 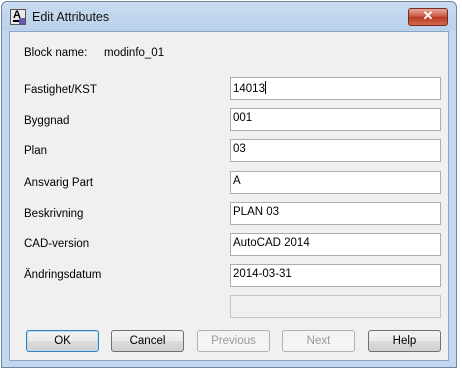 I want to click on autocad-attribute-icon: A, so click(x=18, y=17).